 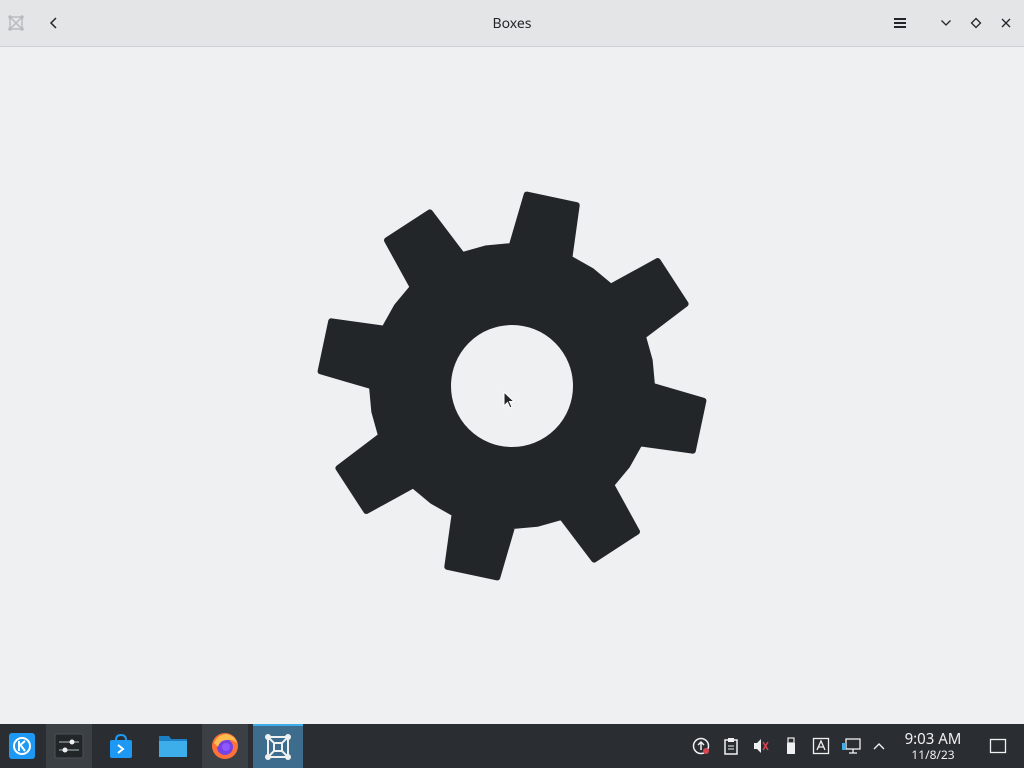 I want to click on task-dolphin, so click(x=173, y=746).